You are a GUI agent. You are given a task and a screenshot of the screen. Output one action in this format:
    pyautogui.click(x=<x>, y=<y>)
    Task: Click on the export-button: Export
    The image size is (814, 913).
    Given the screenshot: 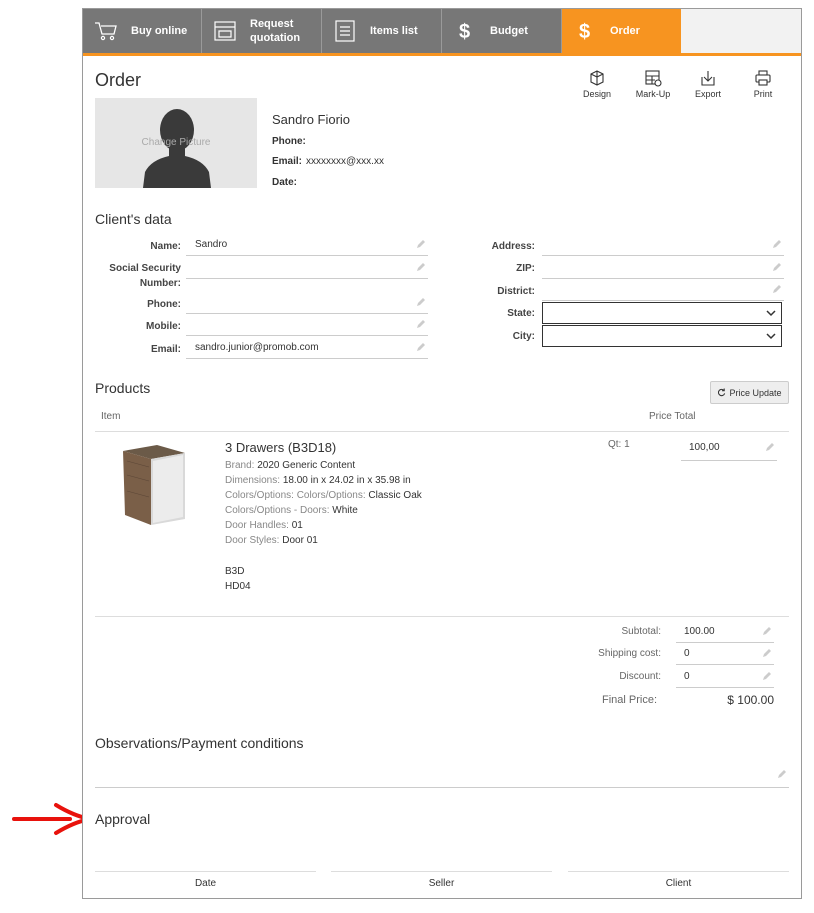 What is the action you would take?
    pyautogui.click(x=708, y=84)
    